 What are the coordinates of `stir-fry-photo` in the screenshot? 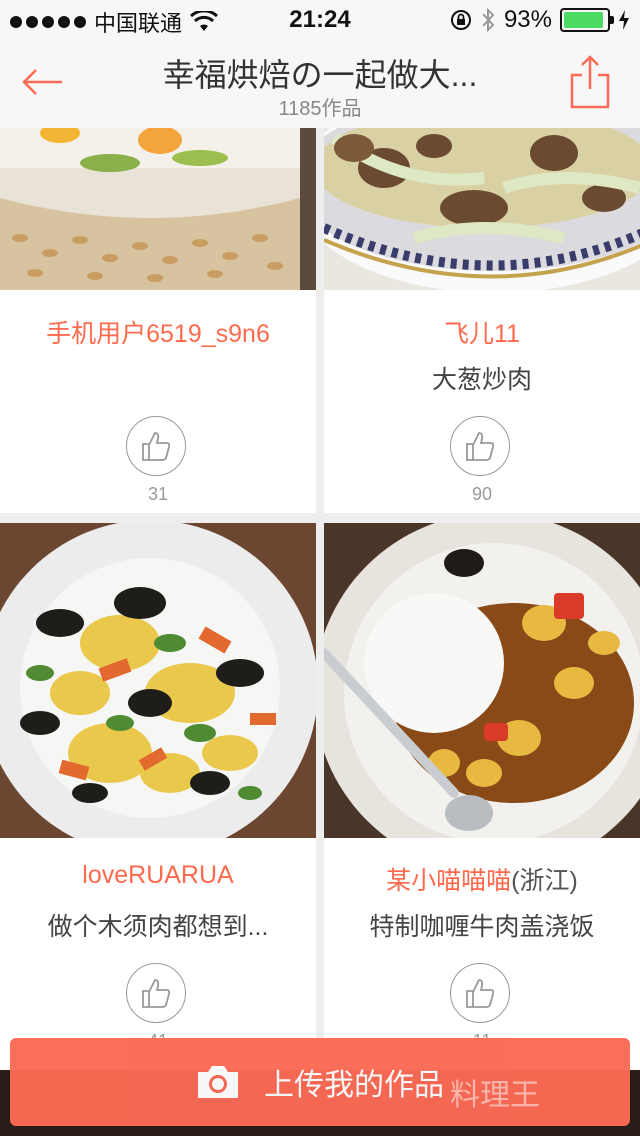 It's located at (482, 209).